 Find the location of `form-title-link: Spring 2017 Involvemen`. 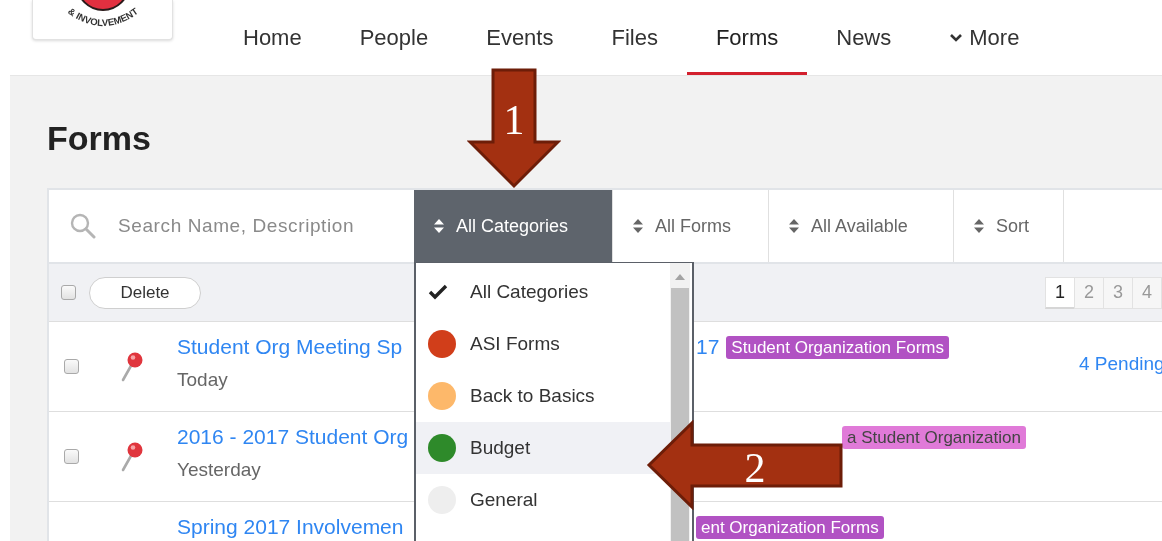

form-title-link: Spring 2017 Involvemen is located at coordinates (290, 527).